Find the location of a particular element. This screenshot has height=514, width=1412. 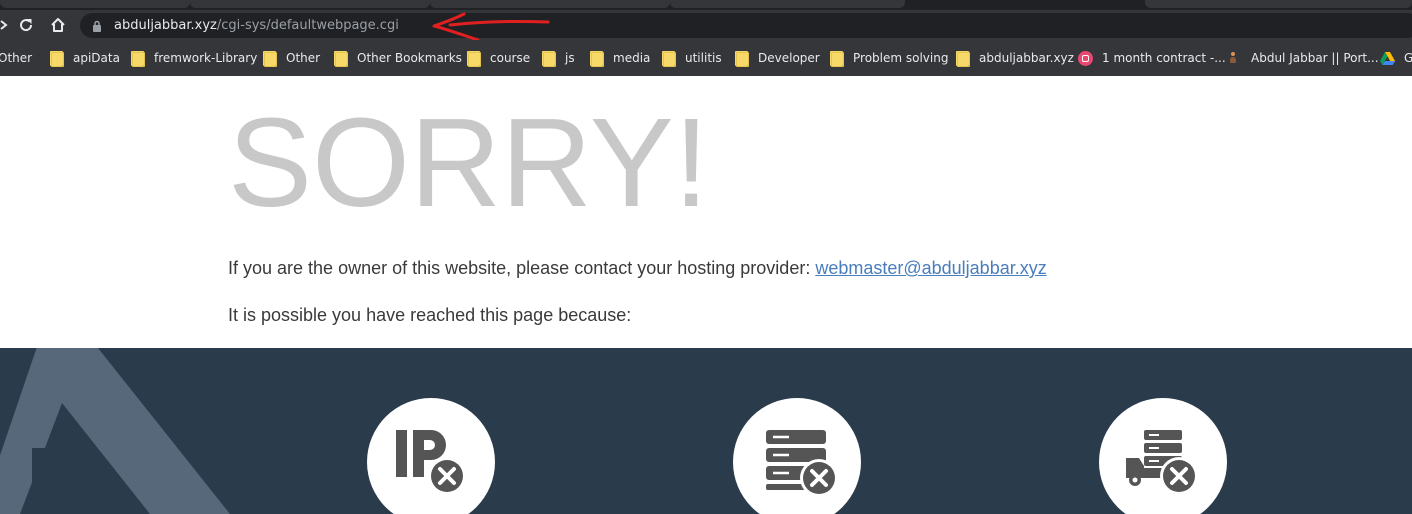

bookmark-label: Other Bookmarks is located at coordinates (409, 58).